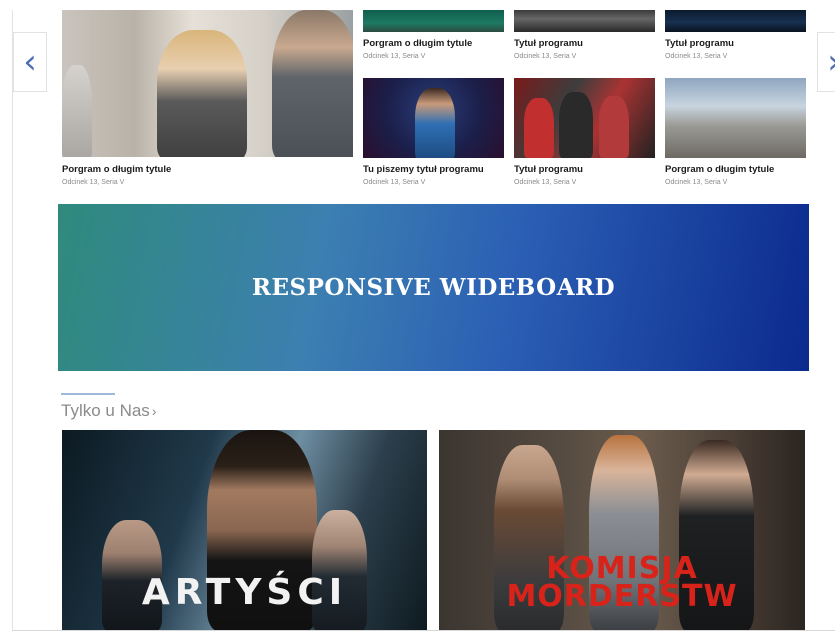 The height and width of the screenshot is (633, 835). I want to click on featured-thumbnail, so click(207, 83).